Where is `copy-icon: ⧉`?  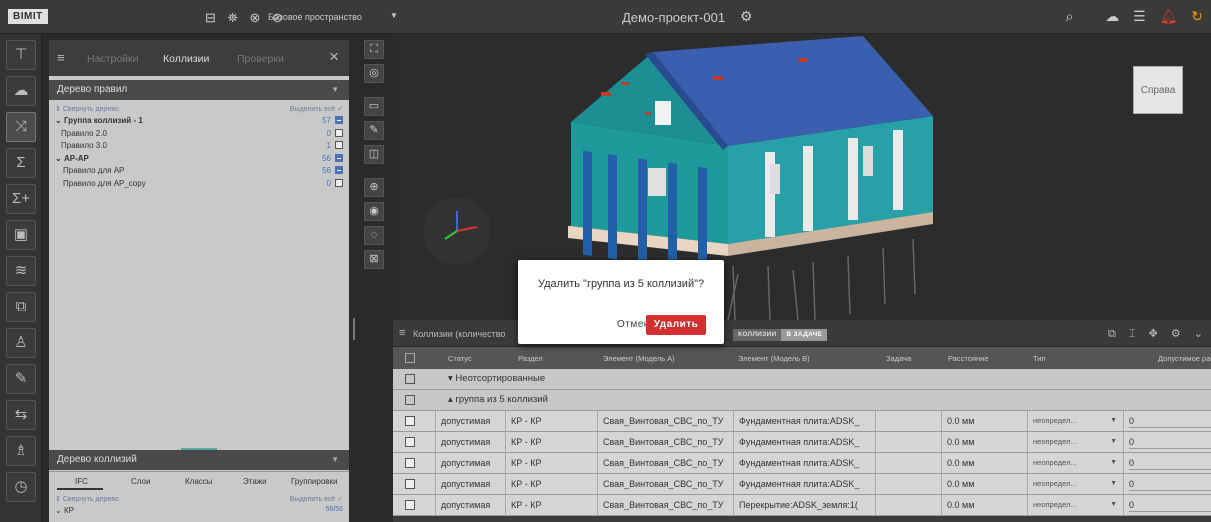 copy-icon: ⧉ is located at coordinates (1112, 334).